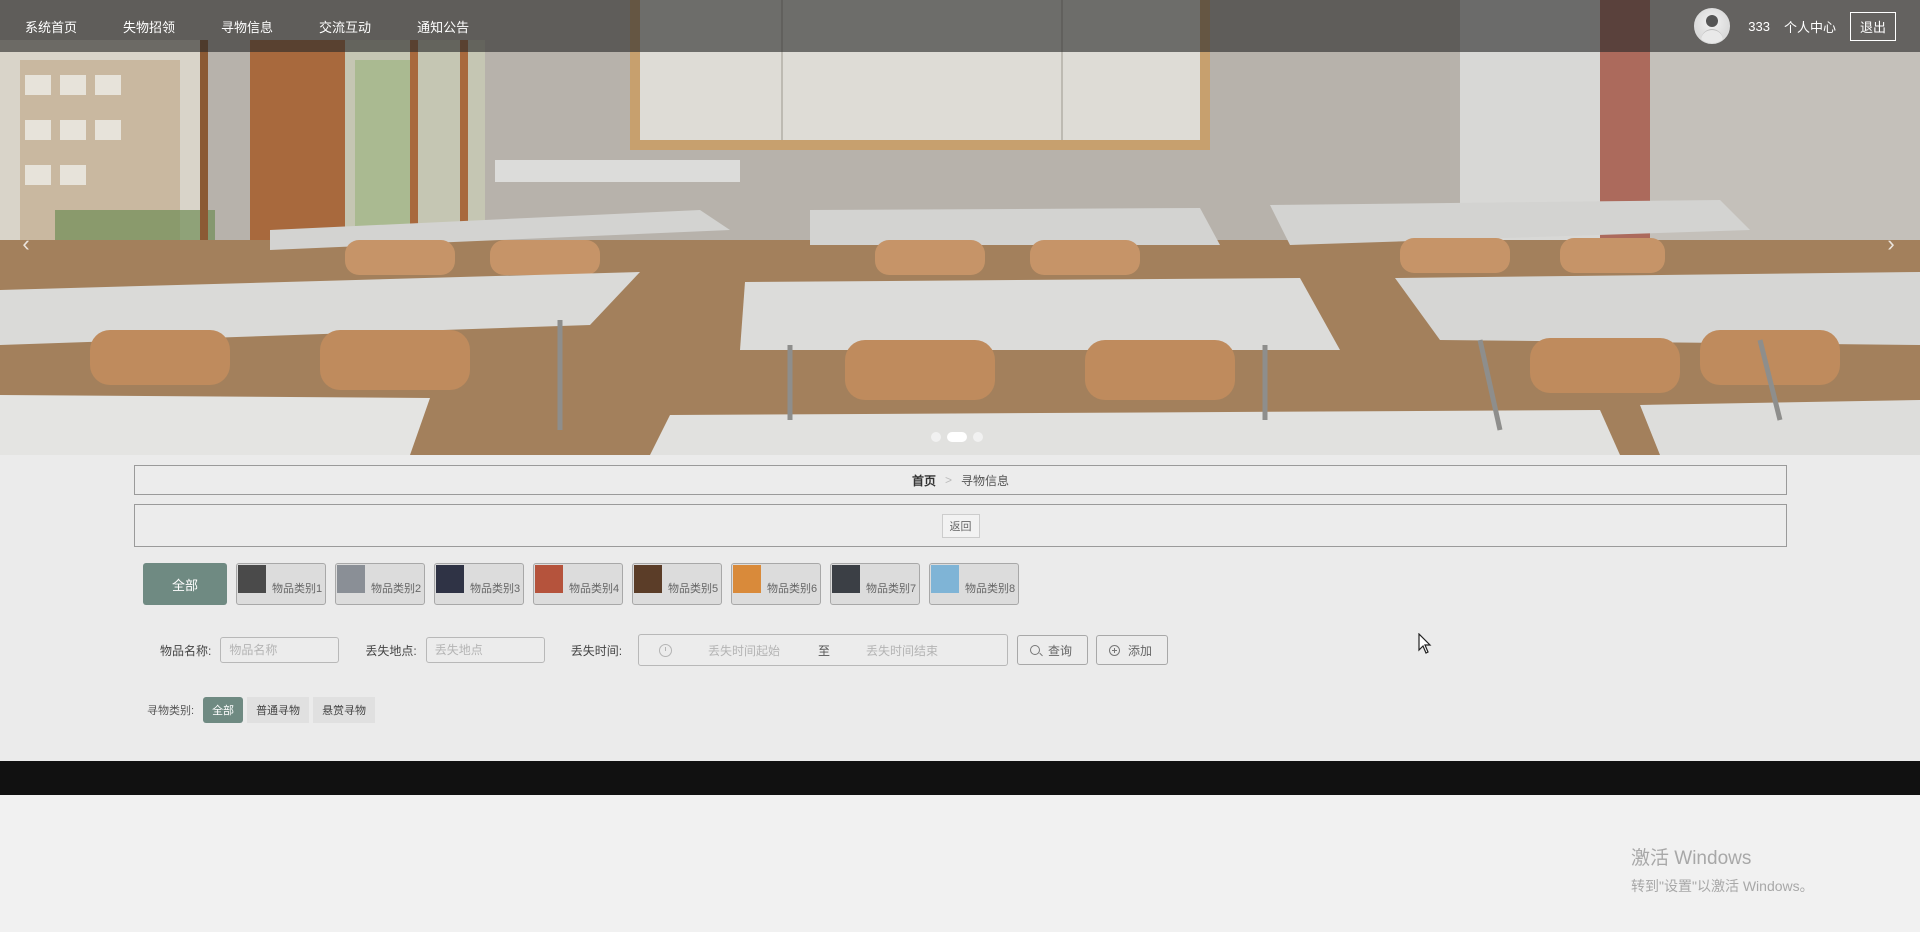 This screenshot has width=1920, height=932. I want to click on carousel-next-arrow: ›, so click(1891, 244).